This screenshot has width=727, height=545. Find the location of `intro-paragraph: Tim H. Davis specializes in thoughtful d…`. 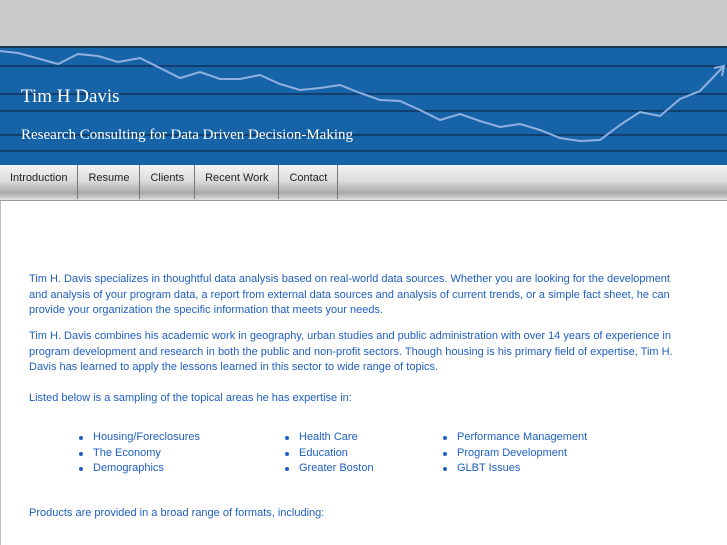

intro-paragraph: Tim H. Davis specializes in thoughtful d… is located at coordinates (349, 294).